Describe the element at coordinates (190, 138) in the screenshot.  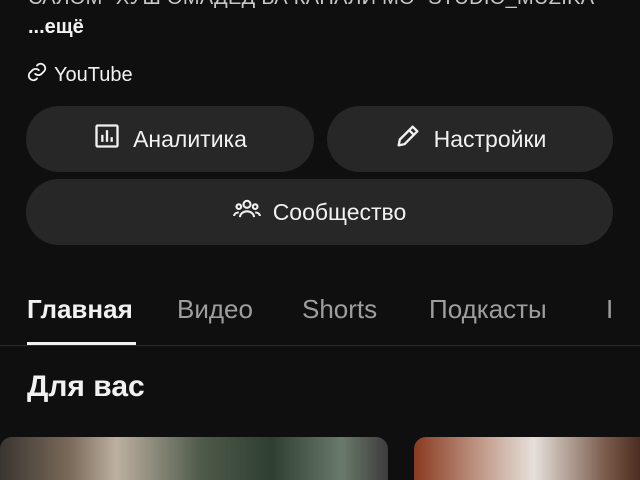
I see `analytics-label: Аналитика` at that location.